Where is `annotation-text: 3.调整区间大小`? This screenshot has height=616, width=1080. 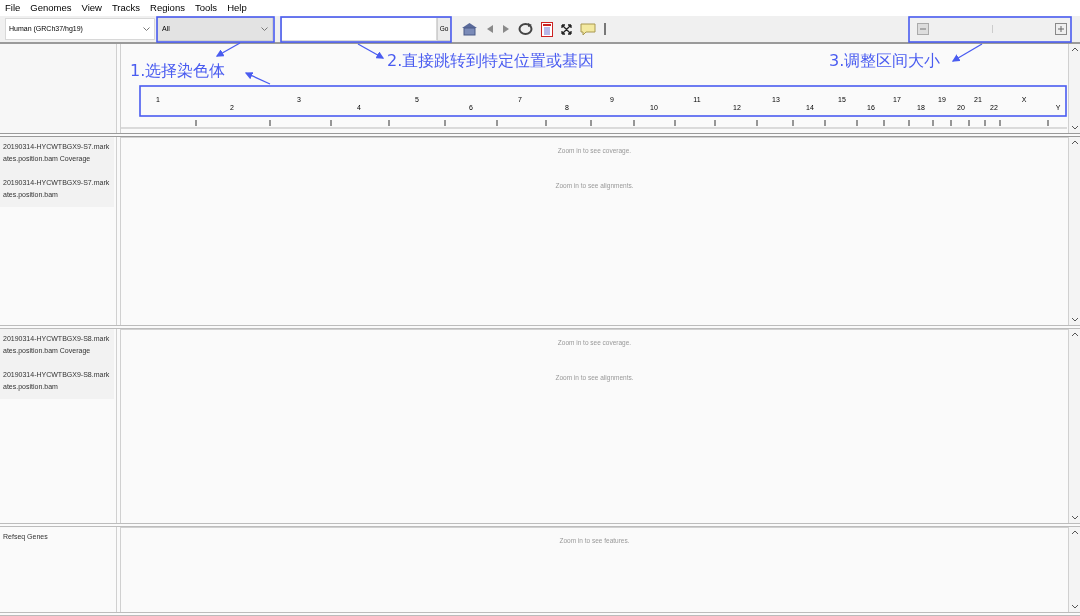
annotation-text: 3.调整区间大小 is located at coordinates (885, 61).